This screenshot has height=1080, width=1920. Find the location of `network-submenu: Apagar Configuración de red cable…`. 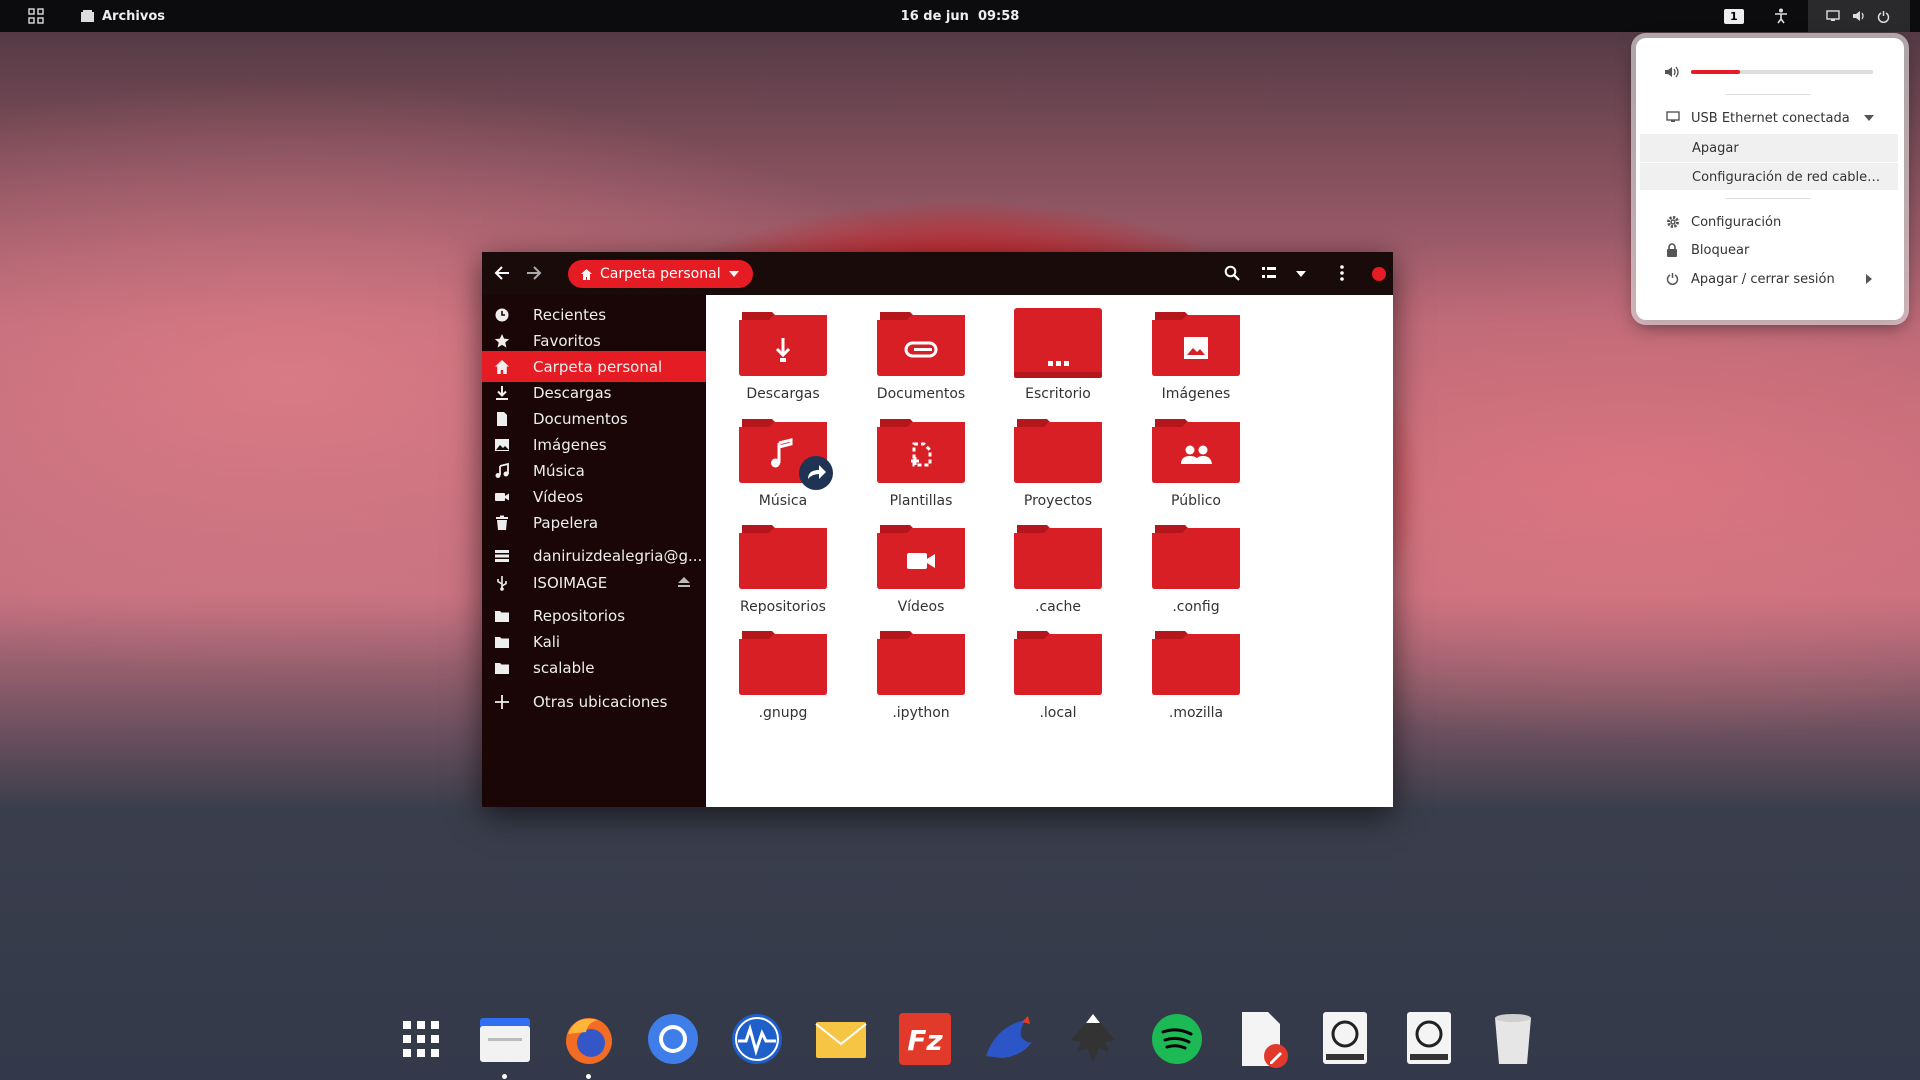

network-submenu: Apagar Configuración de red cable… is located at coordinates (1769, 162).